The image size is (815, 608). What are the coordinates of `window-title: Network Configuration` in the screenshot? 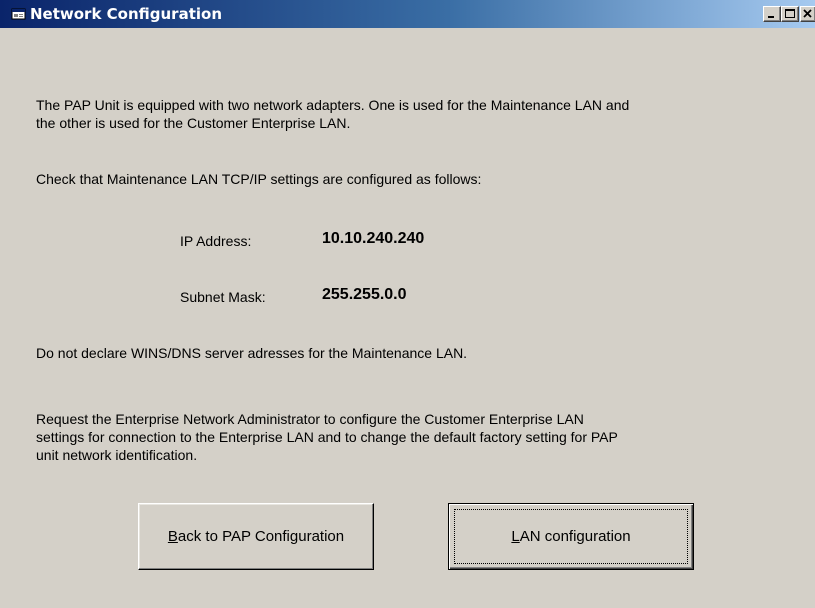 It's located at (126, 14).